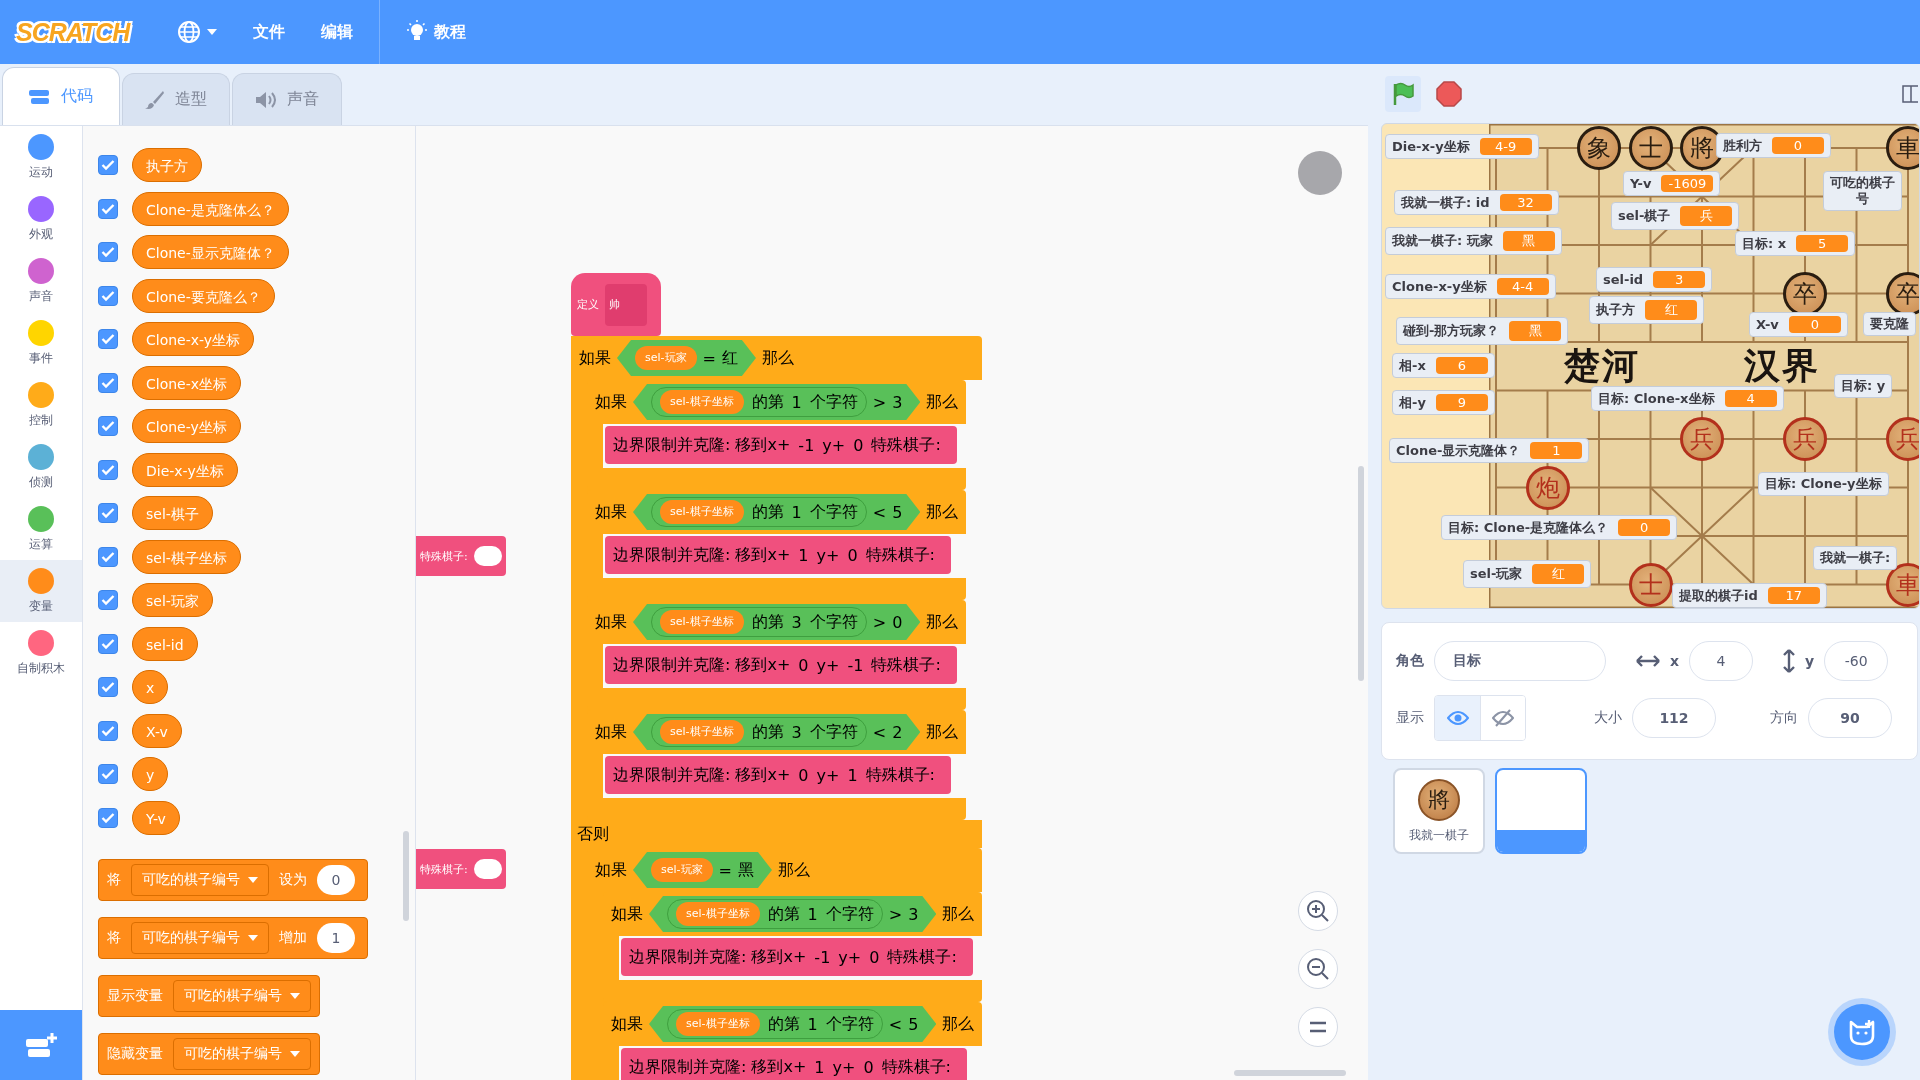  Describe the element at coordinates (1650, 366) in the screenshot. I see `stage` at that location.